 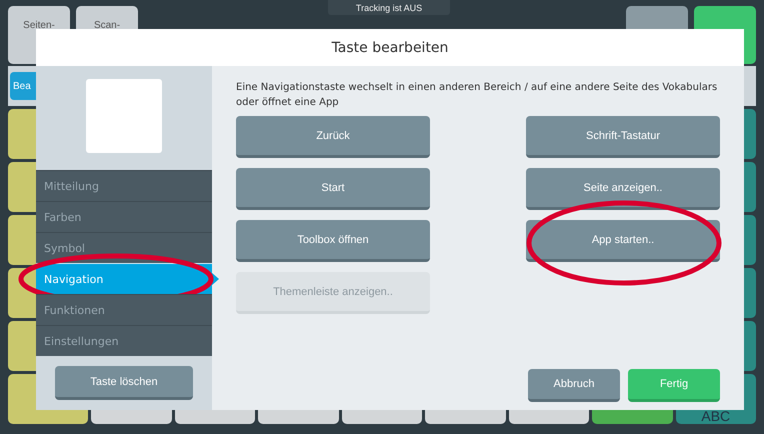 I want to click on navigation-option-button: App starten.., so click(x=623, y=241).